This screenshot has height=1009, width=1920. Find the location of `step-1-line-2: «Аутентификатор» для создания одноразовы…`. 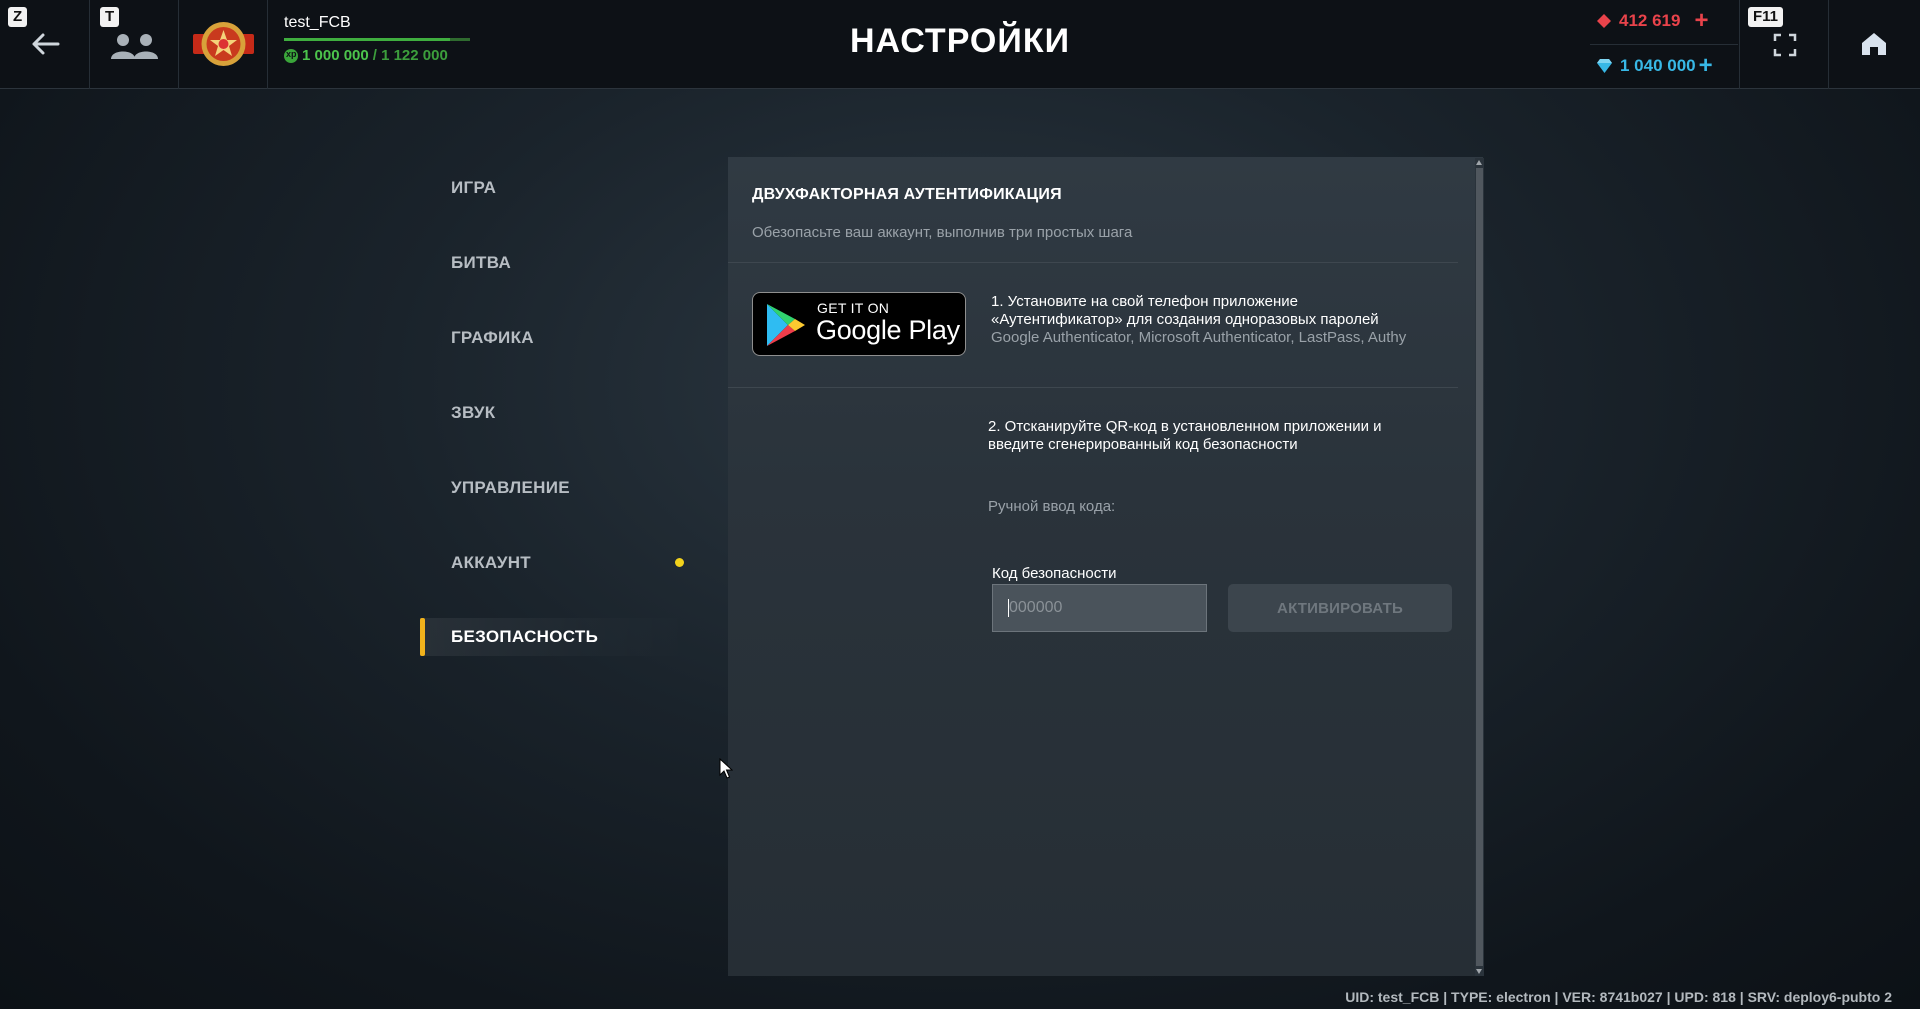

step-1-line-2: «Аутентификатор» для создания одноразовы… is located at coordinates (1185, 319).